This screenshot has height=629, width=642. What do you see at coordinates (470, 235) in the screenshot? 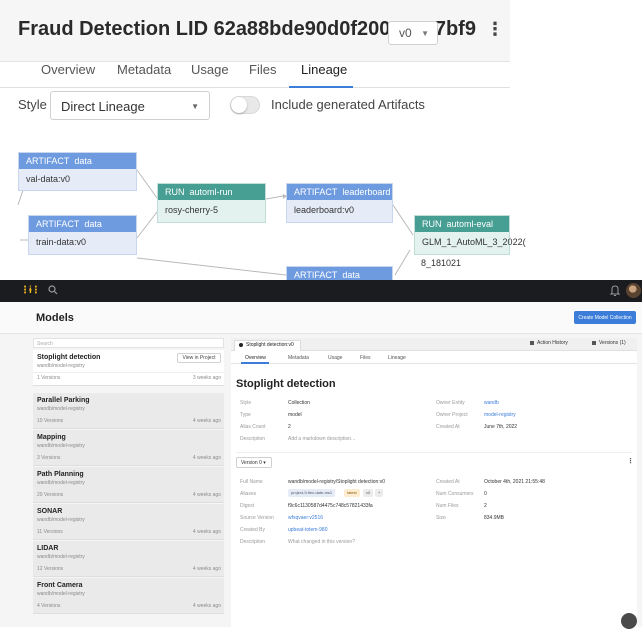
I see `node-automl-eval: RUN automl-eval GLM_1_AutoML_3_2022(` at bounding box center [470, 235].